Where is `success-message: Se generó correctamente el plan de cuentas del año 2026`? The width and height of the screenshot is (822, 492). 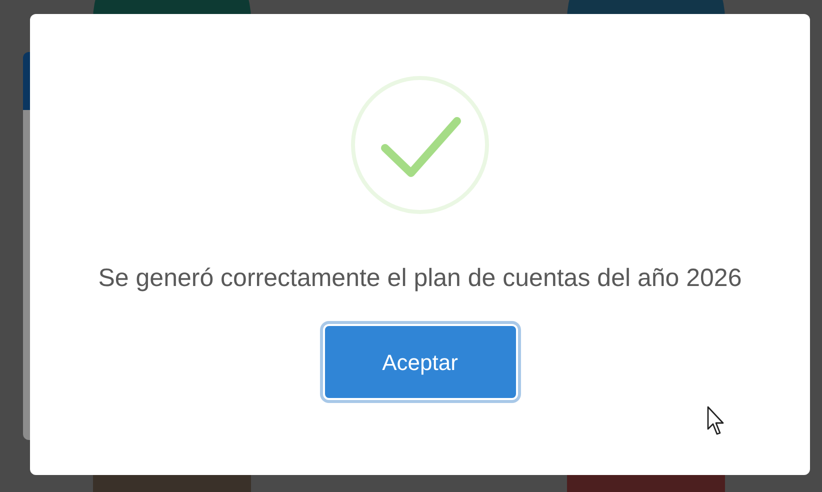 success-message: Se generó correctamente el plan de cuentas del año 2026 is located at coordinates (420, 278).